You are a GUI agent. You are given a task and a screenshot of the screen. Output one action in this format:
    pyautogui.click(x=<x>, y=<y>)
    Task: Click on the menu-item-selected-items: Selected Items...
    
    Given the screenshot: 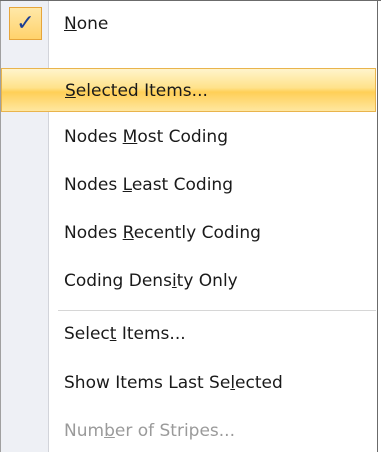 What is the action you would take?
    pyautogui.click(x=188, y=90)
    